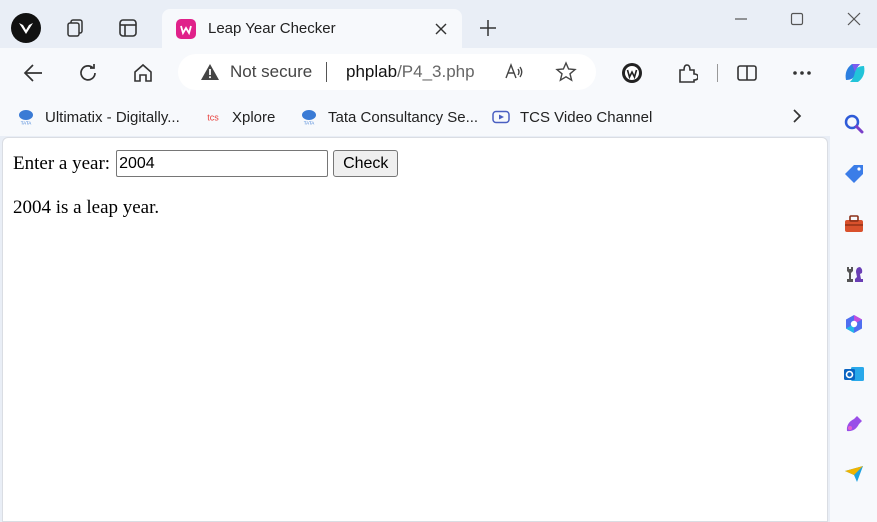 This screenshot has width=877, height=522. Describe the element at coordinates (272, 28) in the screenshot. I see `tab-title: Leap Year Checker` at that location.